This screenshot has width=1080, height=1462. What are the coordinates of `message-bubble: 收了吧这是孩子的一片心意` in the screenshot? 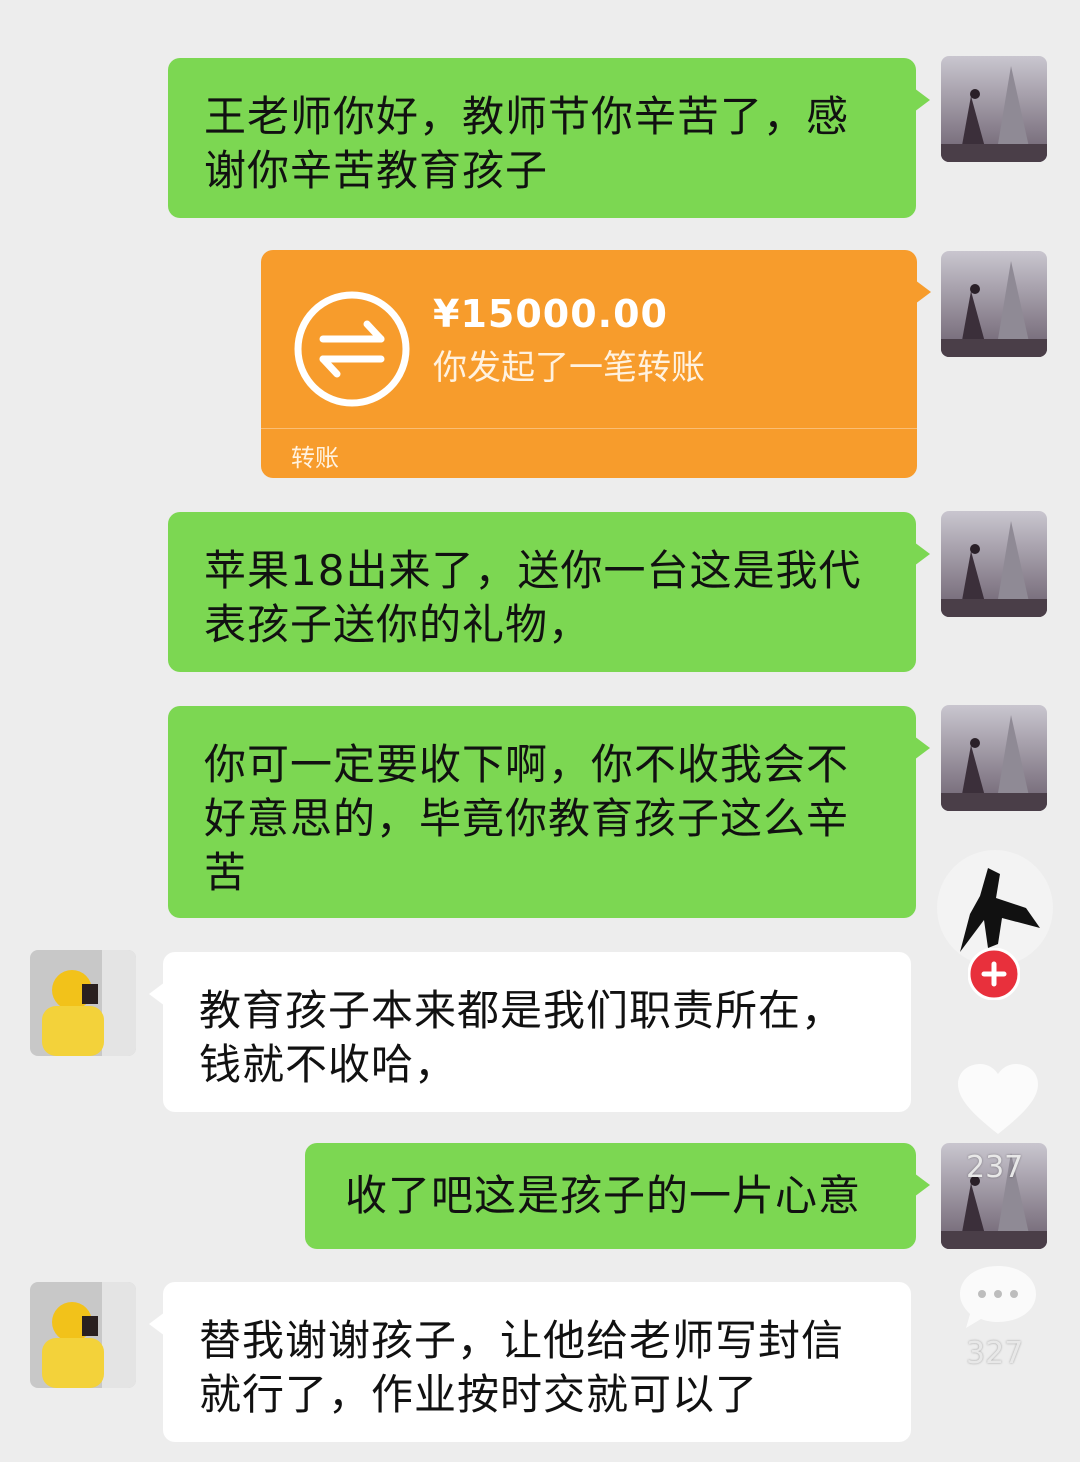 It's located at (617, 1196).